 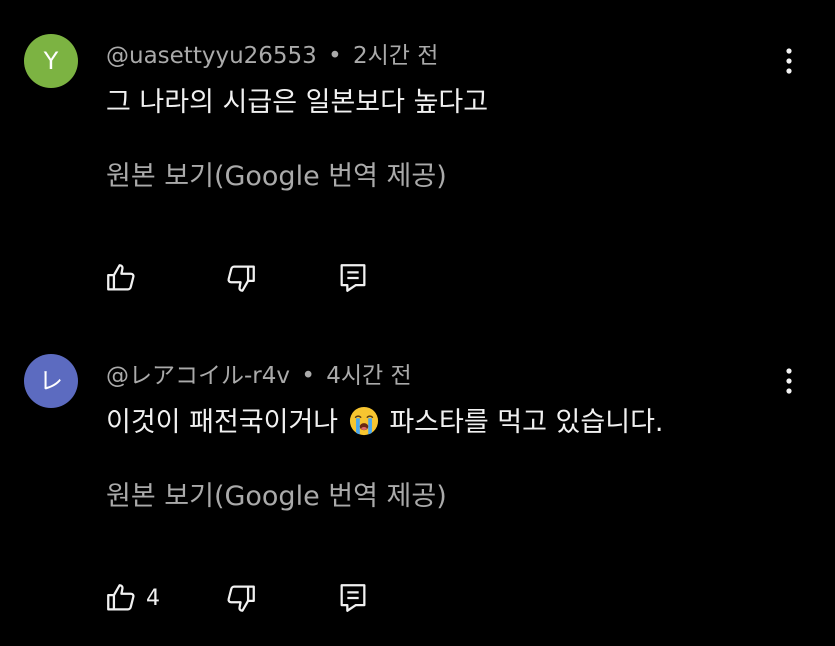 I want to click on comment-text: 그 나라의 시급은 일본보다 높다고, so click(x=297, y=102).